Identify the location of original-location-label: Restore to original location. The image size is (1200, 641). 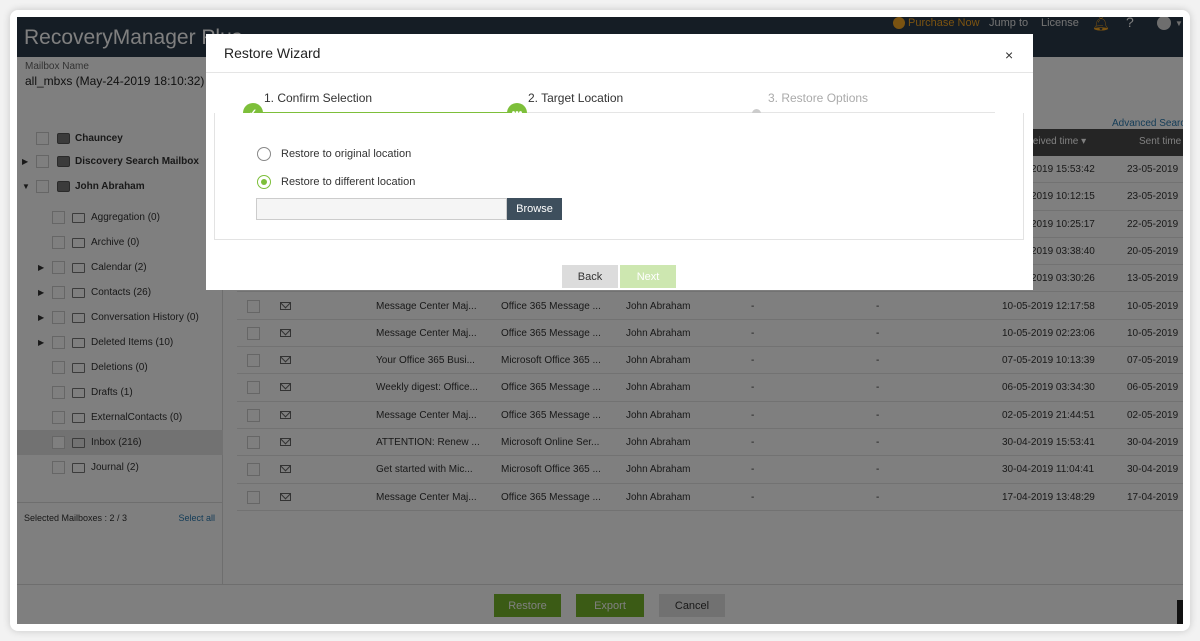
(346, 154).